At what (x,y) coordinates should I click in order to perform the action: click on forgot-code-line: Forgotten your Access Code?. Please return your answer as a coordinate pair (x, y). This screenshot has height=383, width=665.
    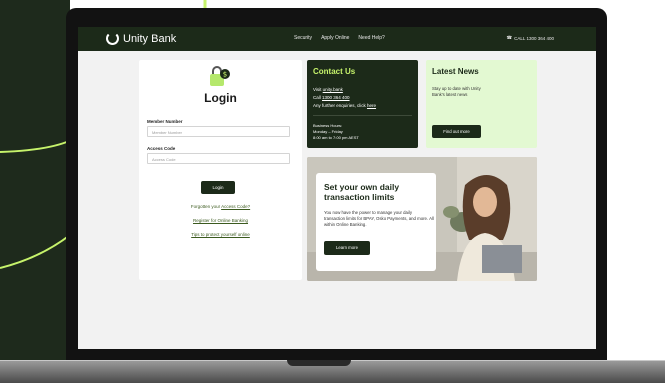
    Looking at the image, I should click on (220, 206).